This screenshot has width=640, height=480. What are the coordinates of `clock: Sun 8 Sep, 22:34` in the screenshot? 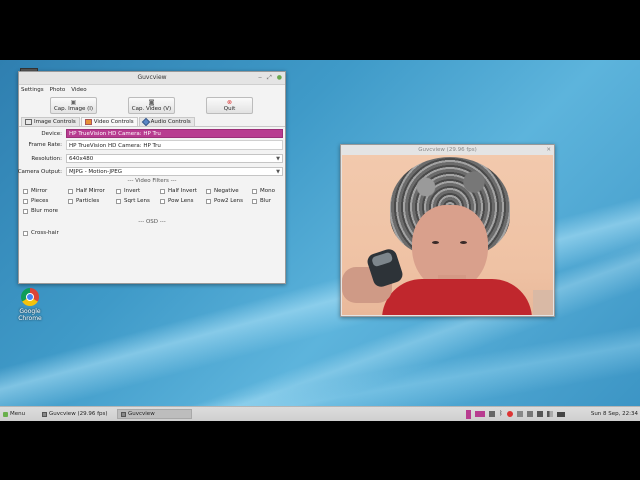 It's located at (614, 414).